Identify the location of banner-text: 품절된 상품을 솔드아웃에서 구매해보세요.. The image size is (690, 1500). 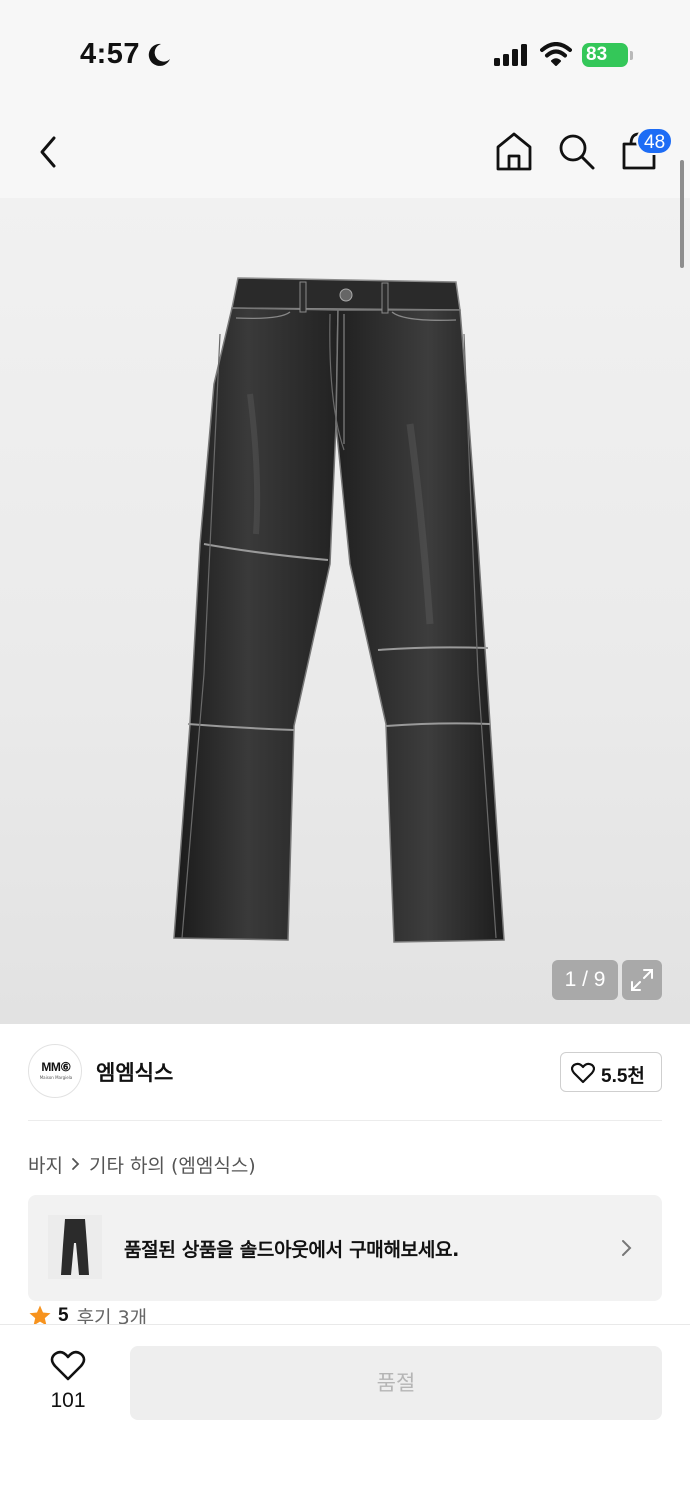
(292, 1250).